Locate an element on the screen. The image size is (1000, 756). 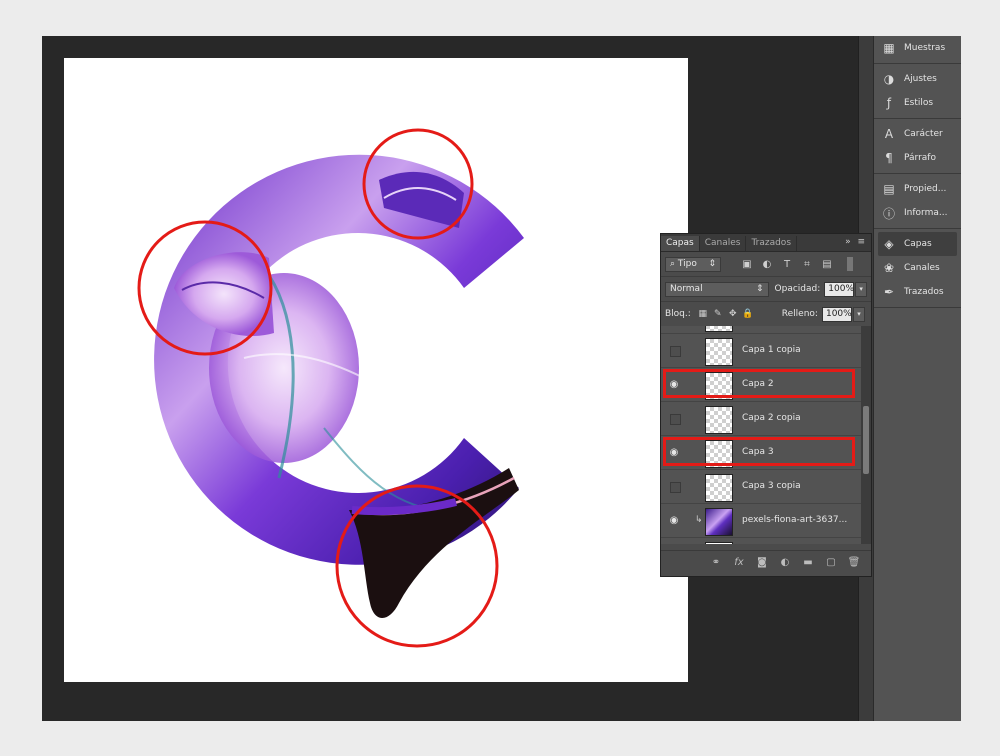
adjustments-circle-icon: ◑ is located at coordinates (889, 79).